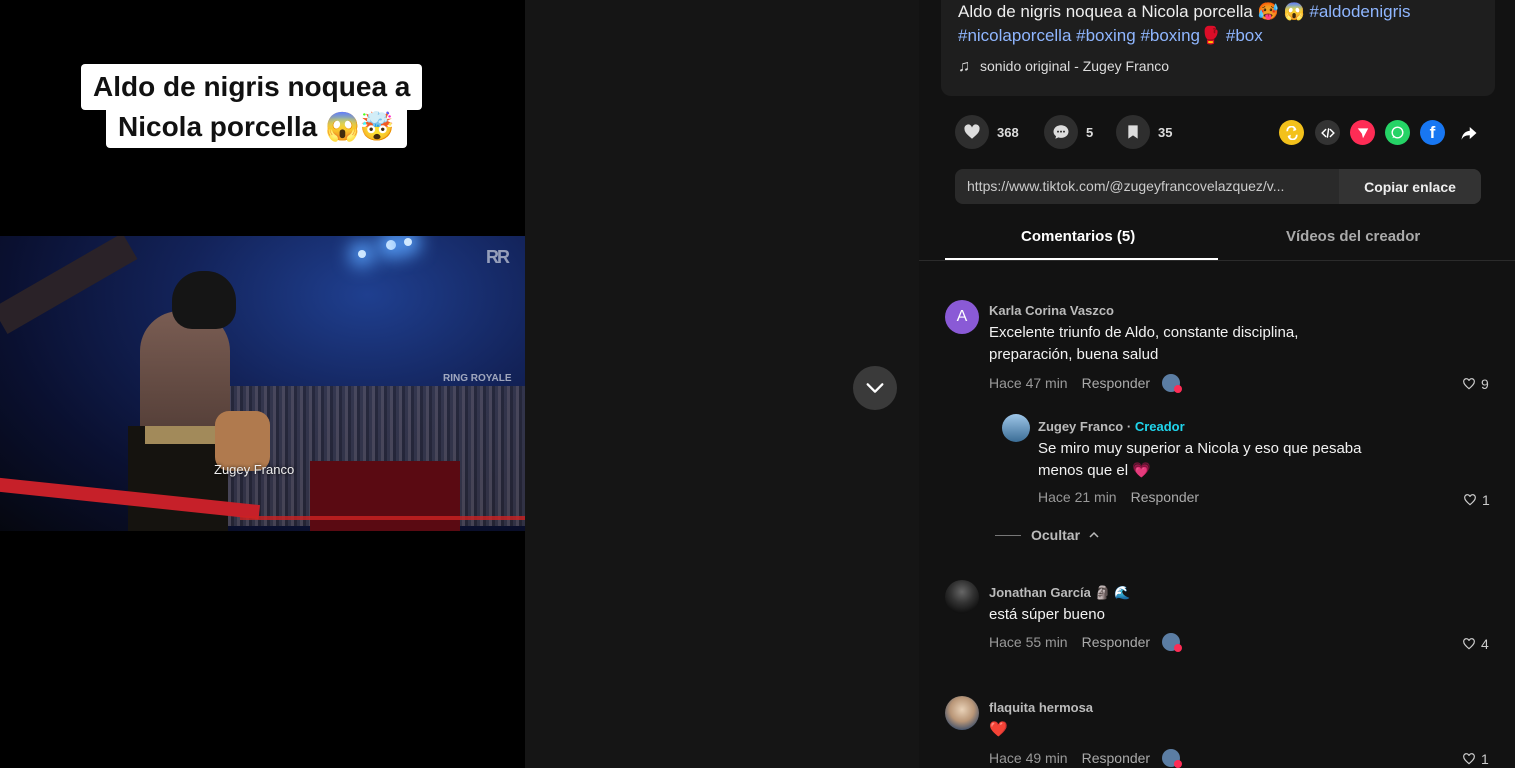  Describe the element at coordinates (252, 87) in the screenshot. I see `video-caption-line-1: Aldo de nigris noquea a` at that location.